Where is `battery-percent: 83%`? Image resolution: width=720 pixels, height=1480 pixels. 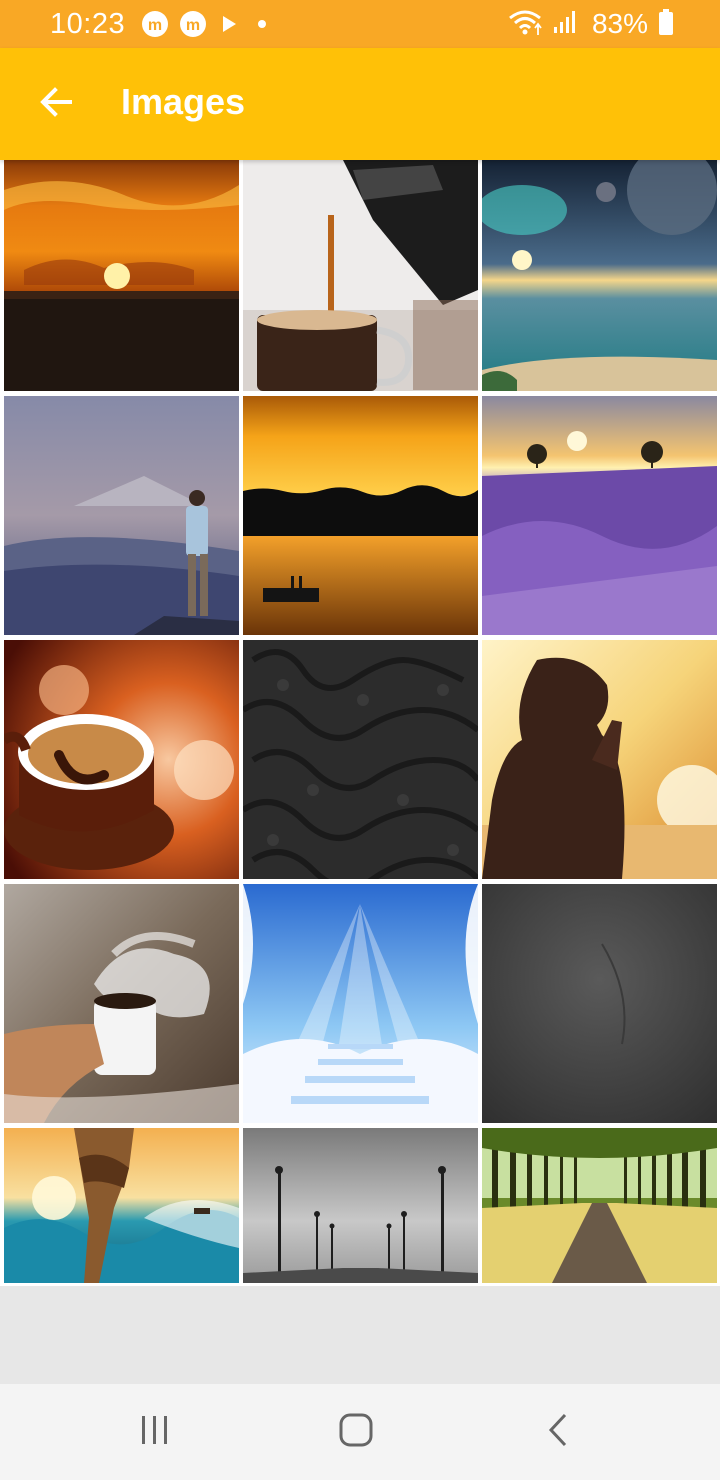
battery-percent: 83% is located at coordinates (619, 23).